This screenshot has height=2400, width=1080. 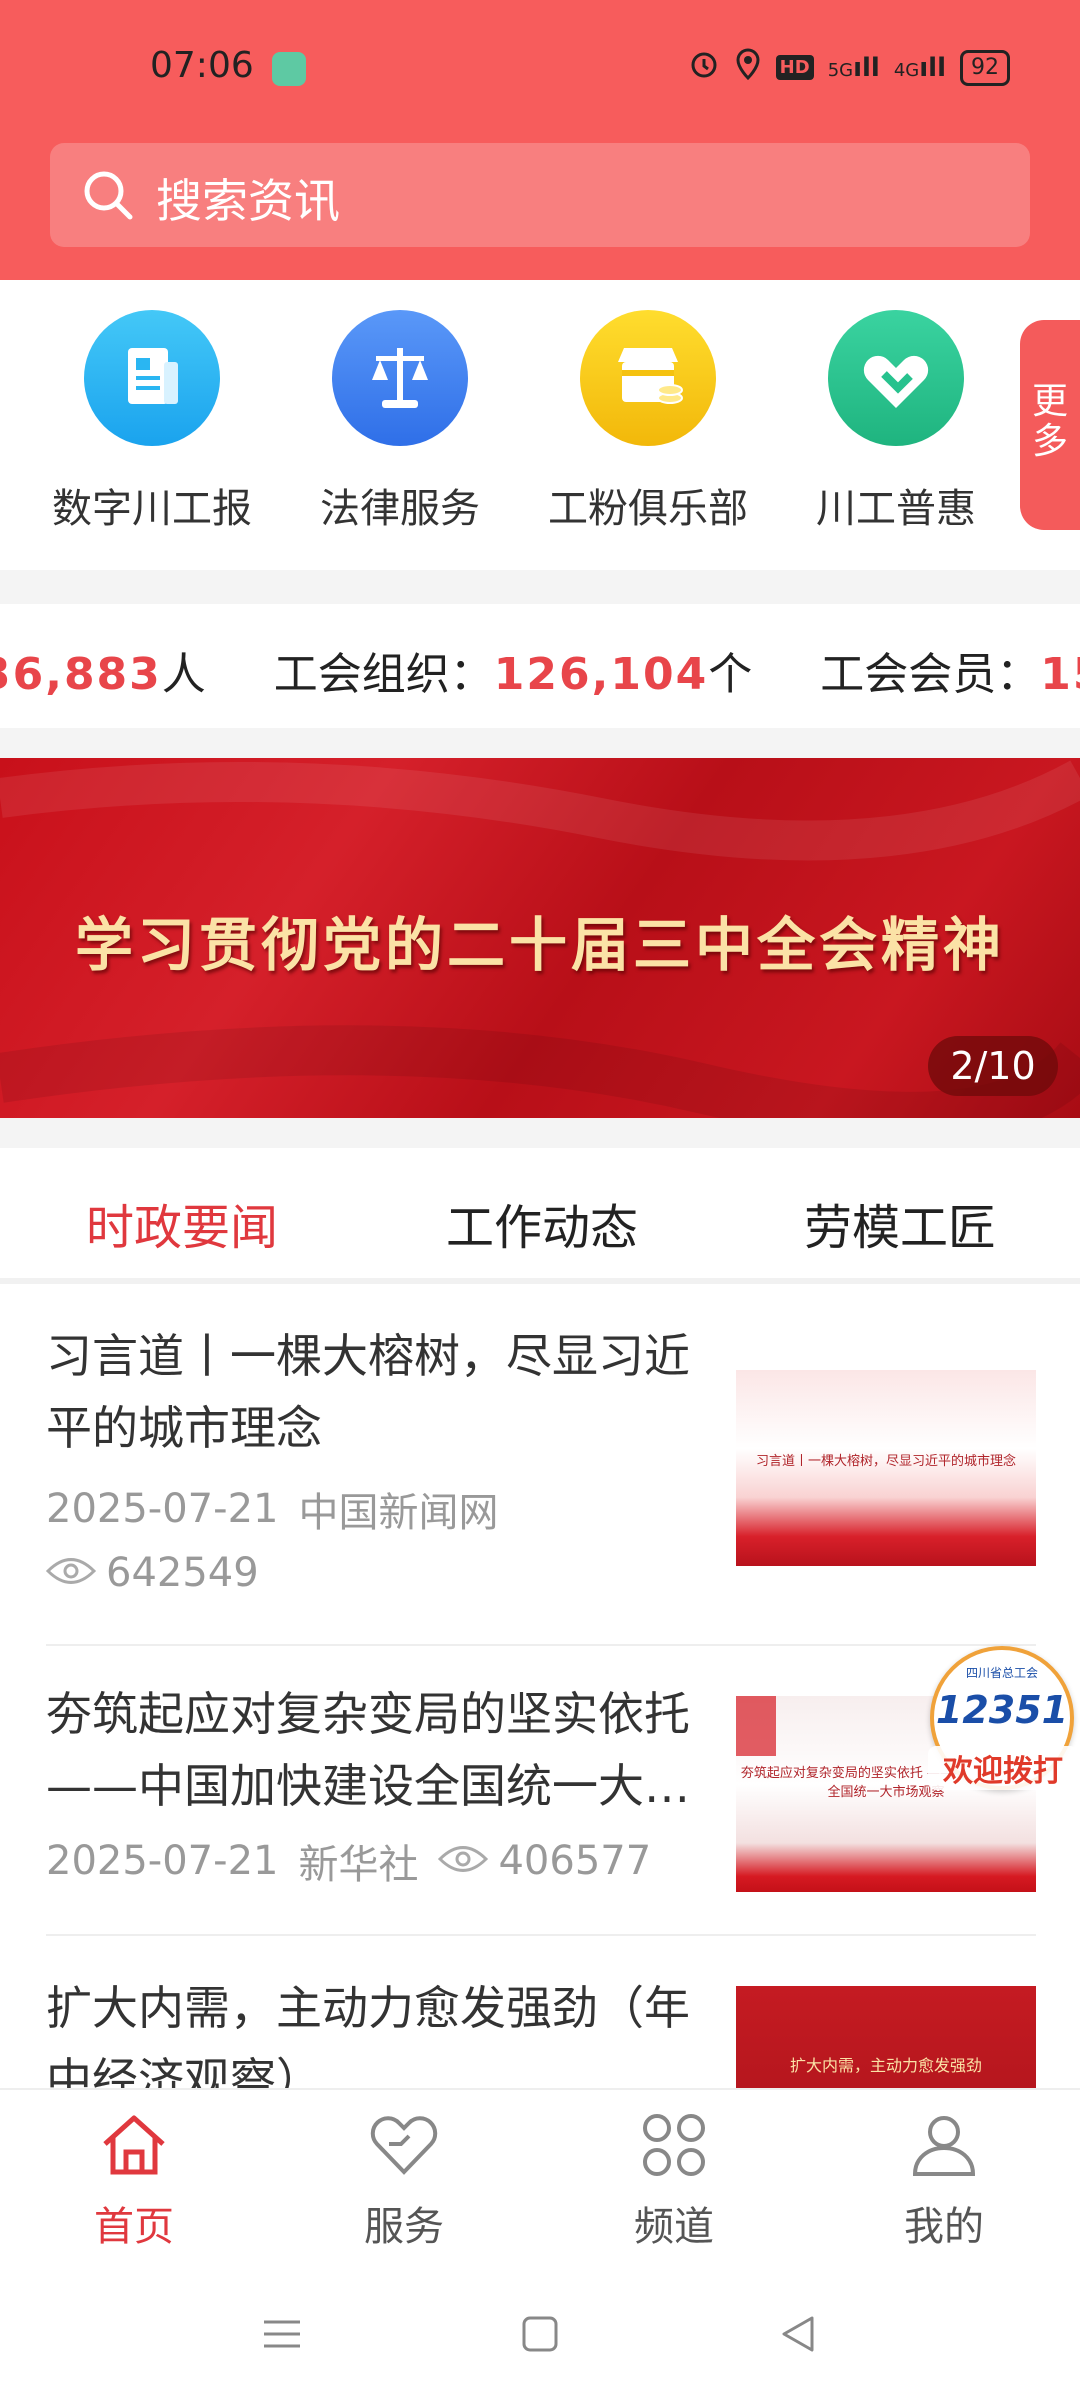 I want to click on 5g-signal-icon: 5Gıll, so click(x=853, y=67).